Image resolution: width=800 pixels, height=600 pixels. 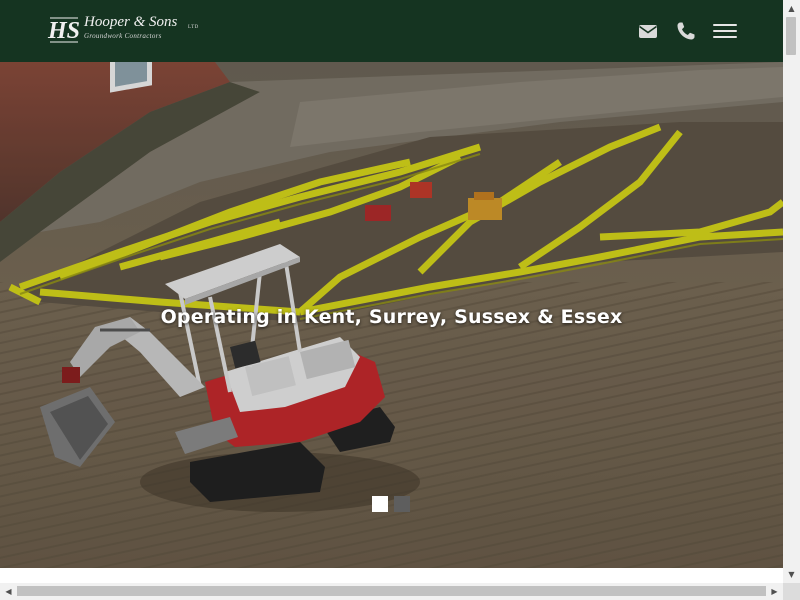 I want to click on menu-bar-middle, so click(x=725, y=31).